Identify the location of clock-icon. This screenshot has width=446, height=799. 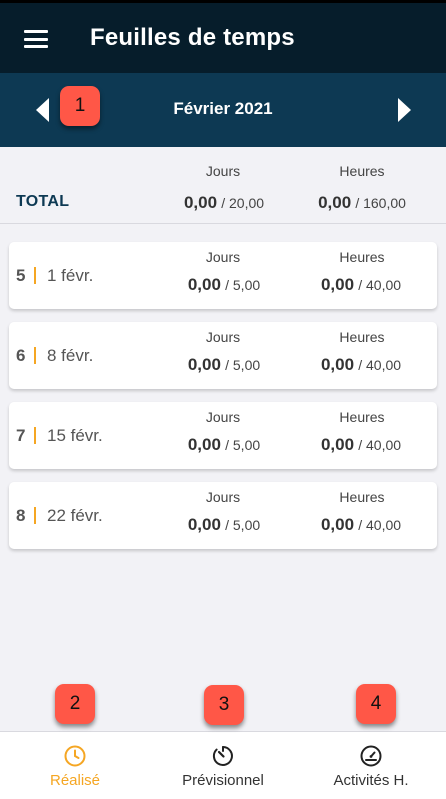
(75, 756).